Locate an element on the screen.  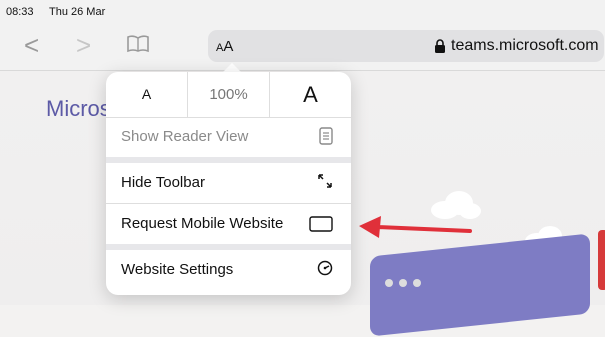
browser-toolbar: < > AA teams.microsoft.com is located at coordinates (302, 46).